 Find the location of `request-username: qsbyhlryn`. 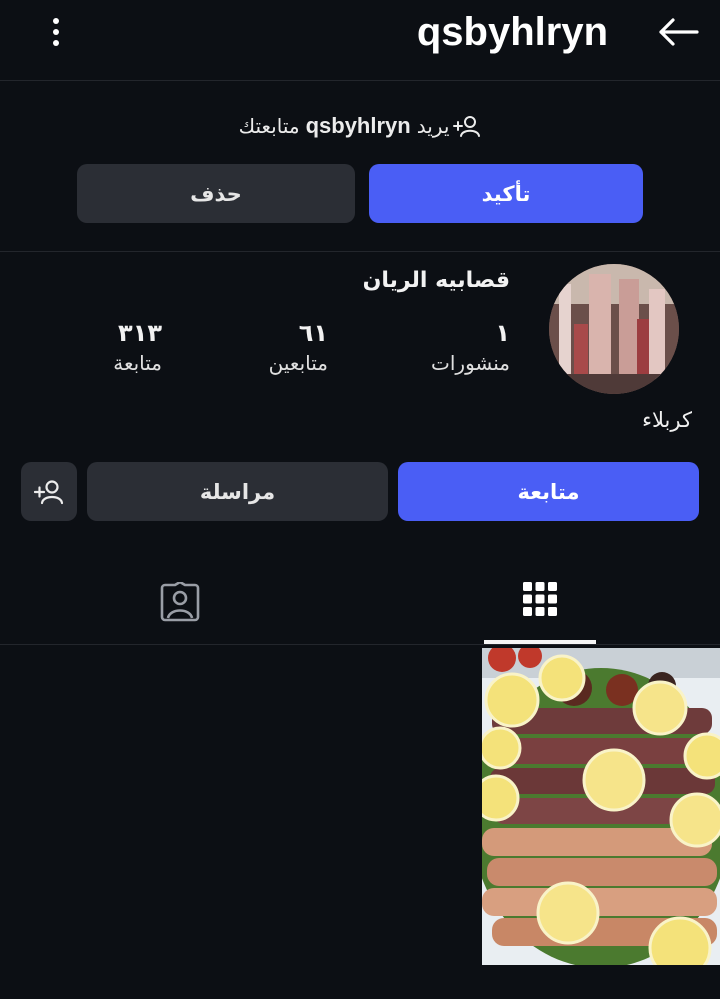

request-username: qsbyhlryn is located at coordinates (358, 126).